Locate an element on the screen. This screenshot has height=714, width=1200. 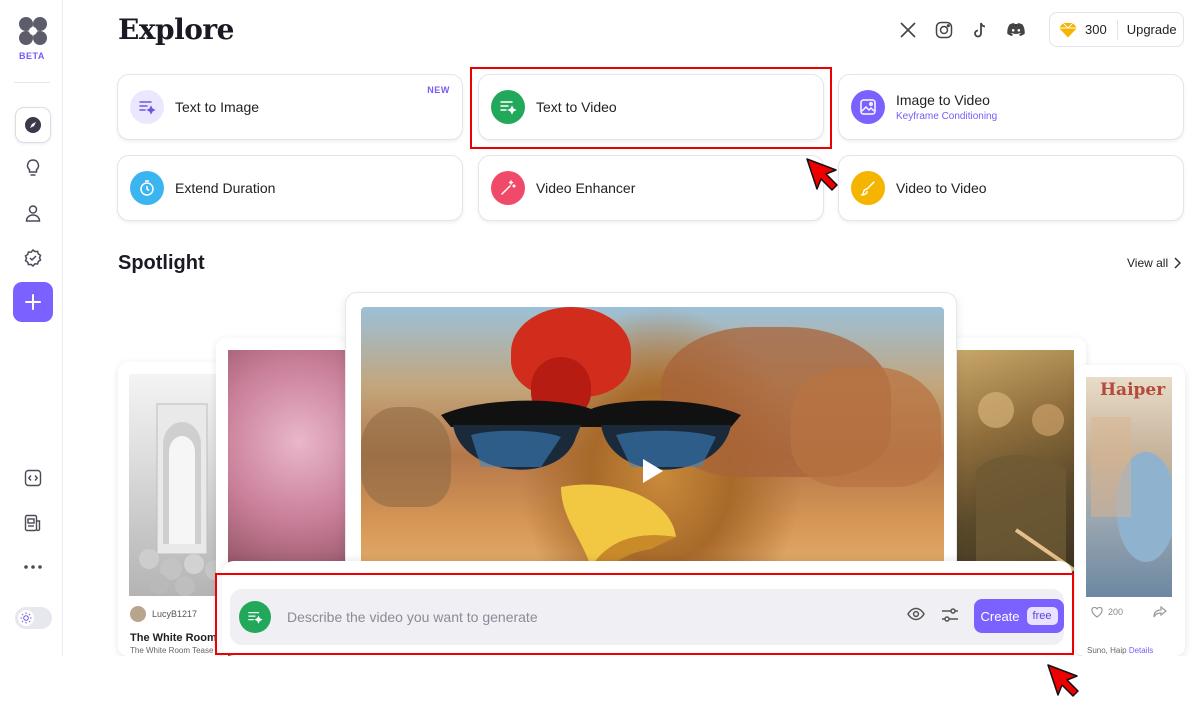
brush-icon is located at coordinates (868, 188).